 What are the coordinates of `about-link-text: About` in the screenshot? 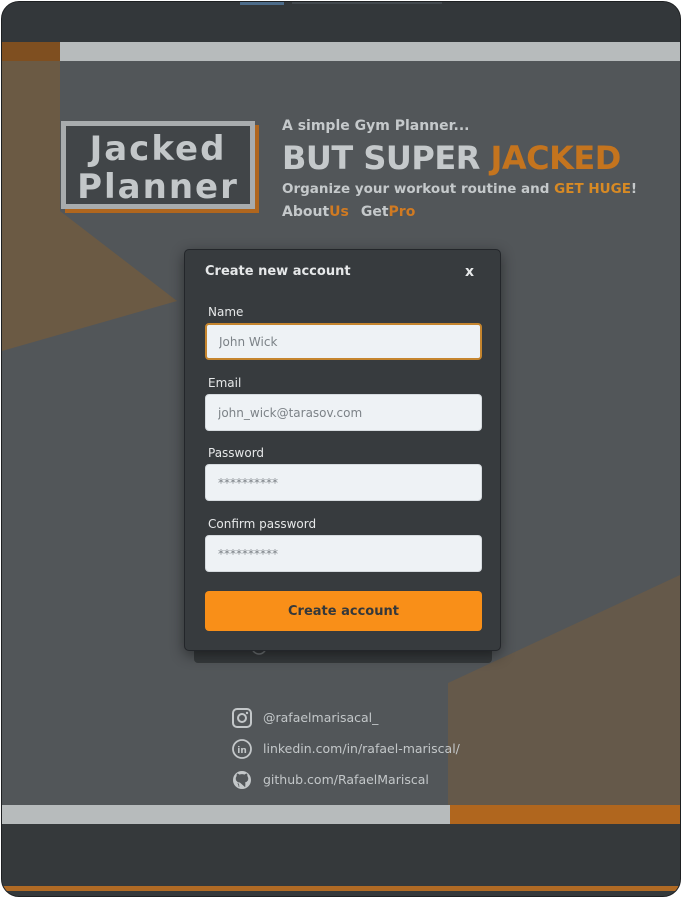 It's located at (306, 212).